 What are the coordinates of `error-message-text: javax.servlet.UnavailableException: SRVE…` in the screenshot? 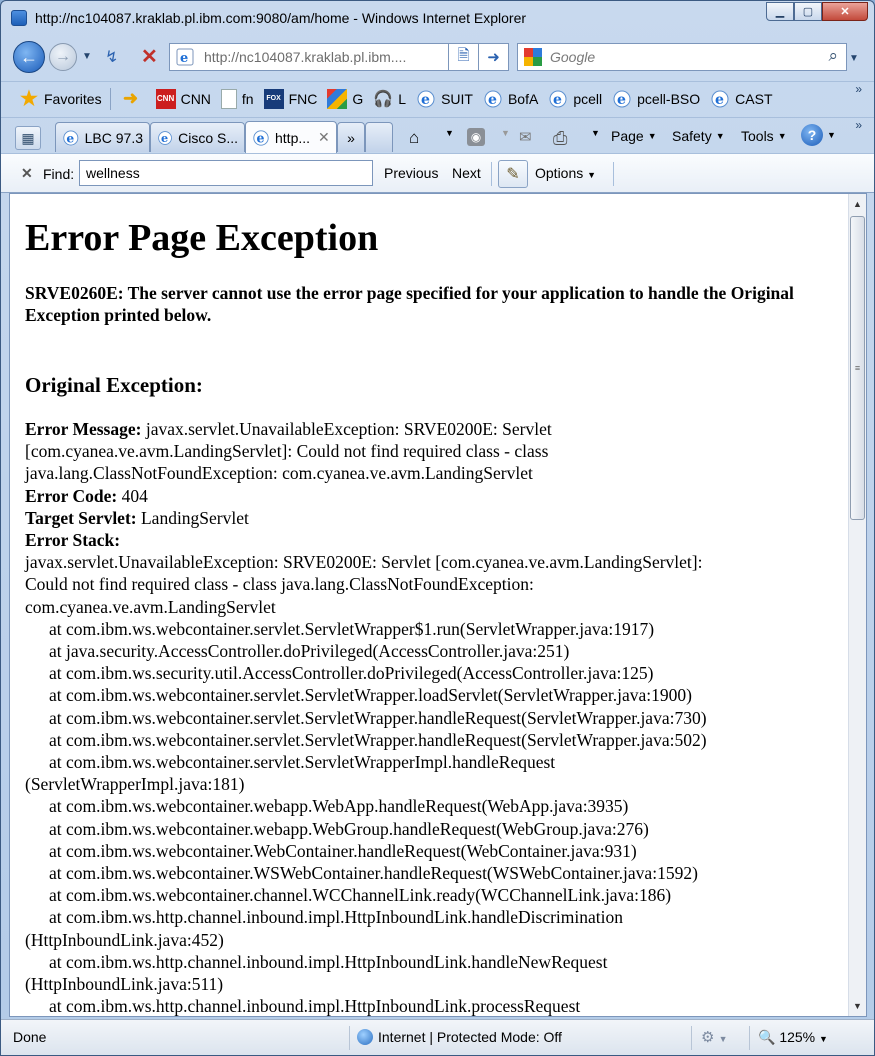 It's located at (346, 429).